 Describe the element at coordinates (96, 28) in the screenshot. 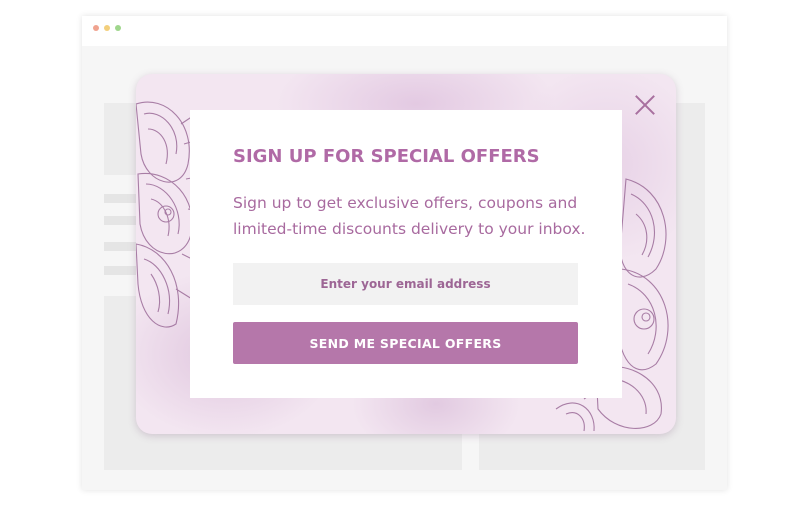

I see `window-close-dot` at that location.